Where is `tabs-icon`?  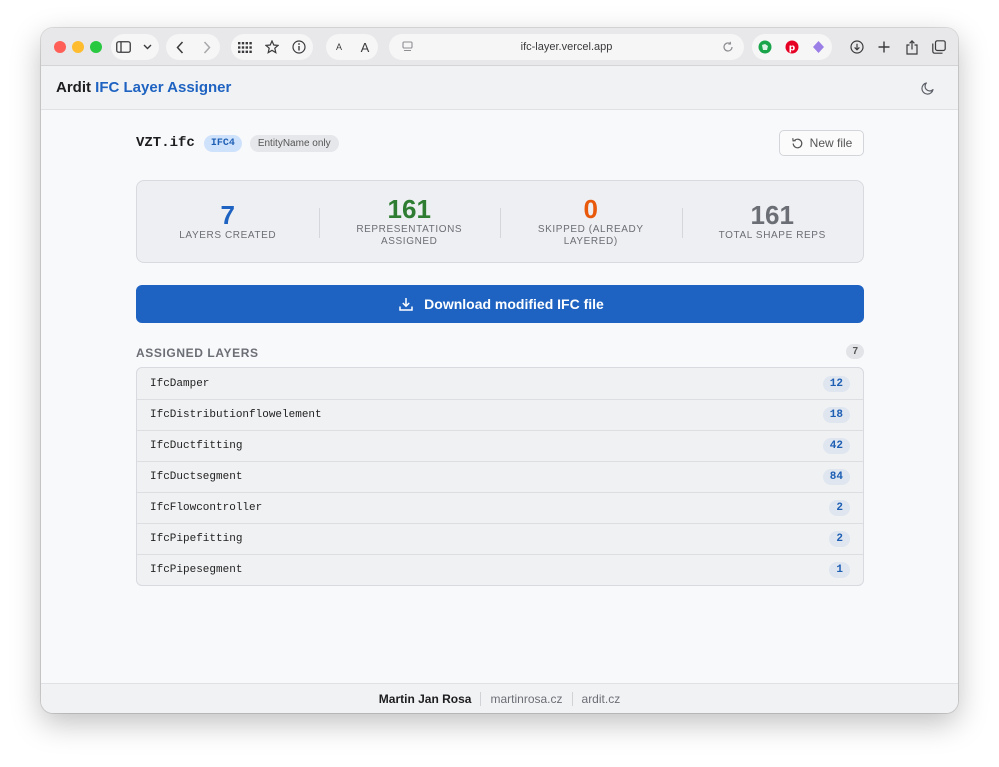
tabs-icon is located at coordinates (939, 47).